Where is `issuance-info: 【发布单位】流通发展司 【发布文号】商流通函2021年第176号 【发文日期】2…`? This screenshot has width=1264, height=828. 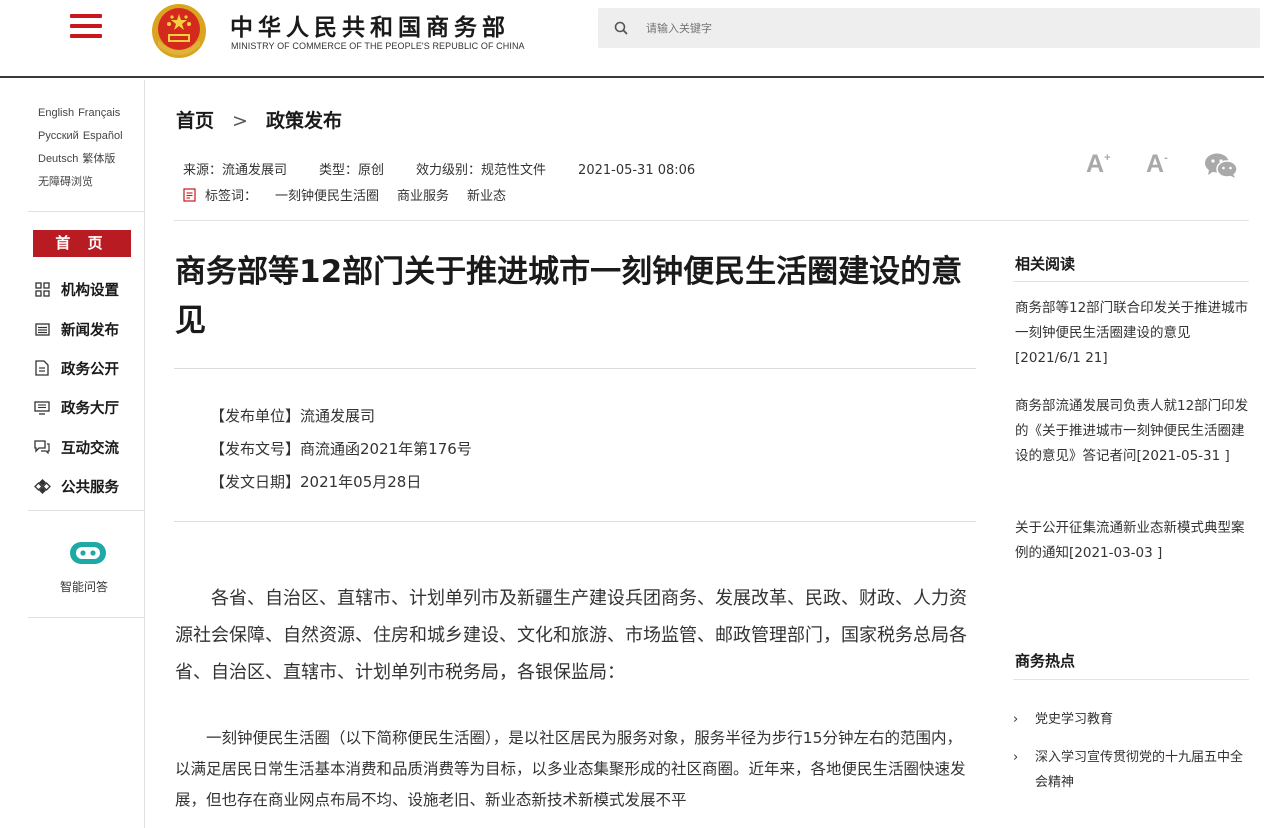 issuance-info: 【发布单位】流通发展司 【发布文号】商流通函2021年第176号 【发文日期】2… is located at coordinates (341, 449).